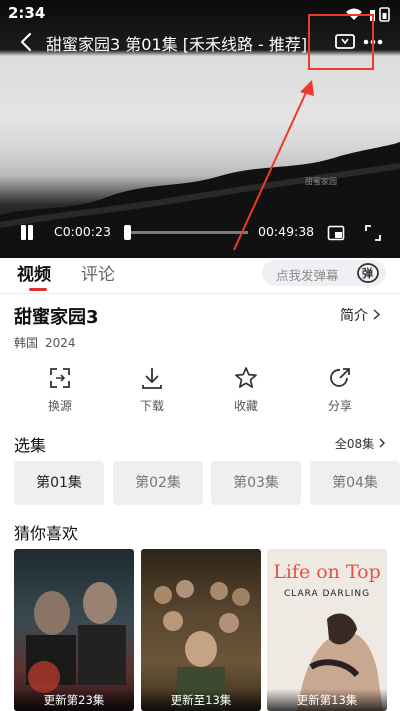 The height and width of the screenshot is (711, 400). I want to click on episode-button: 第02集, so click(158, 483).